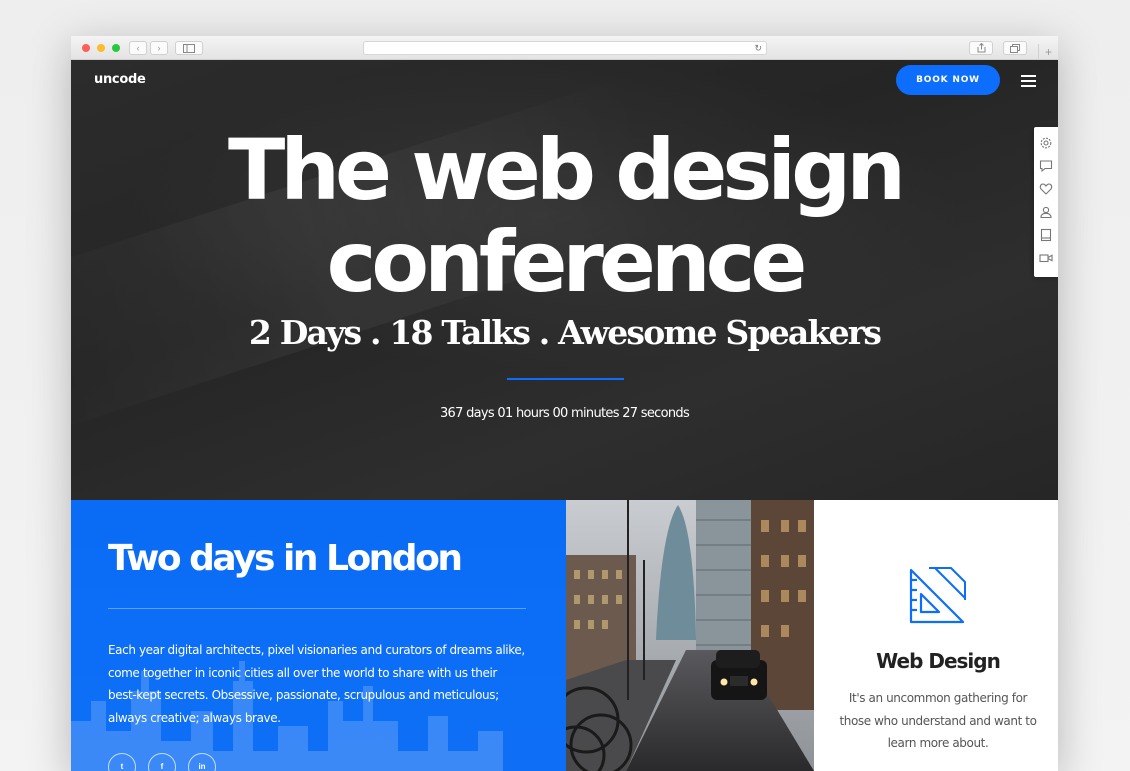 The height and width of the screenshot is (771, 1130). I want to click on chat-icon, so click(1046, 166).